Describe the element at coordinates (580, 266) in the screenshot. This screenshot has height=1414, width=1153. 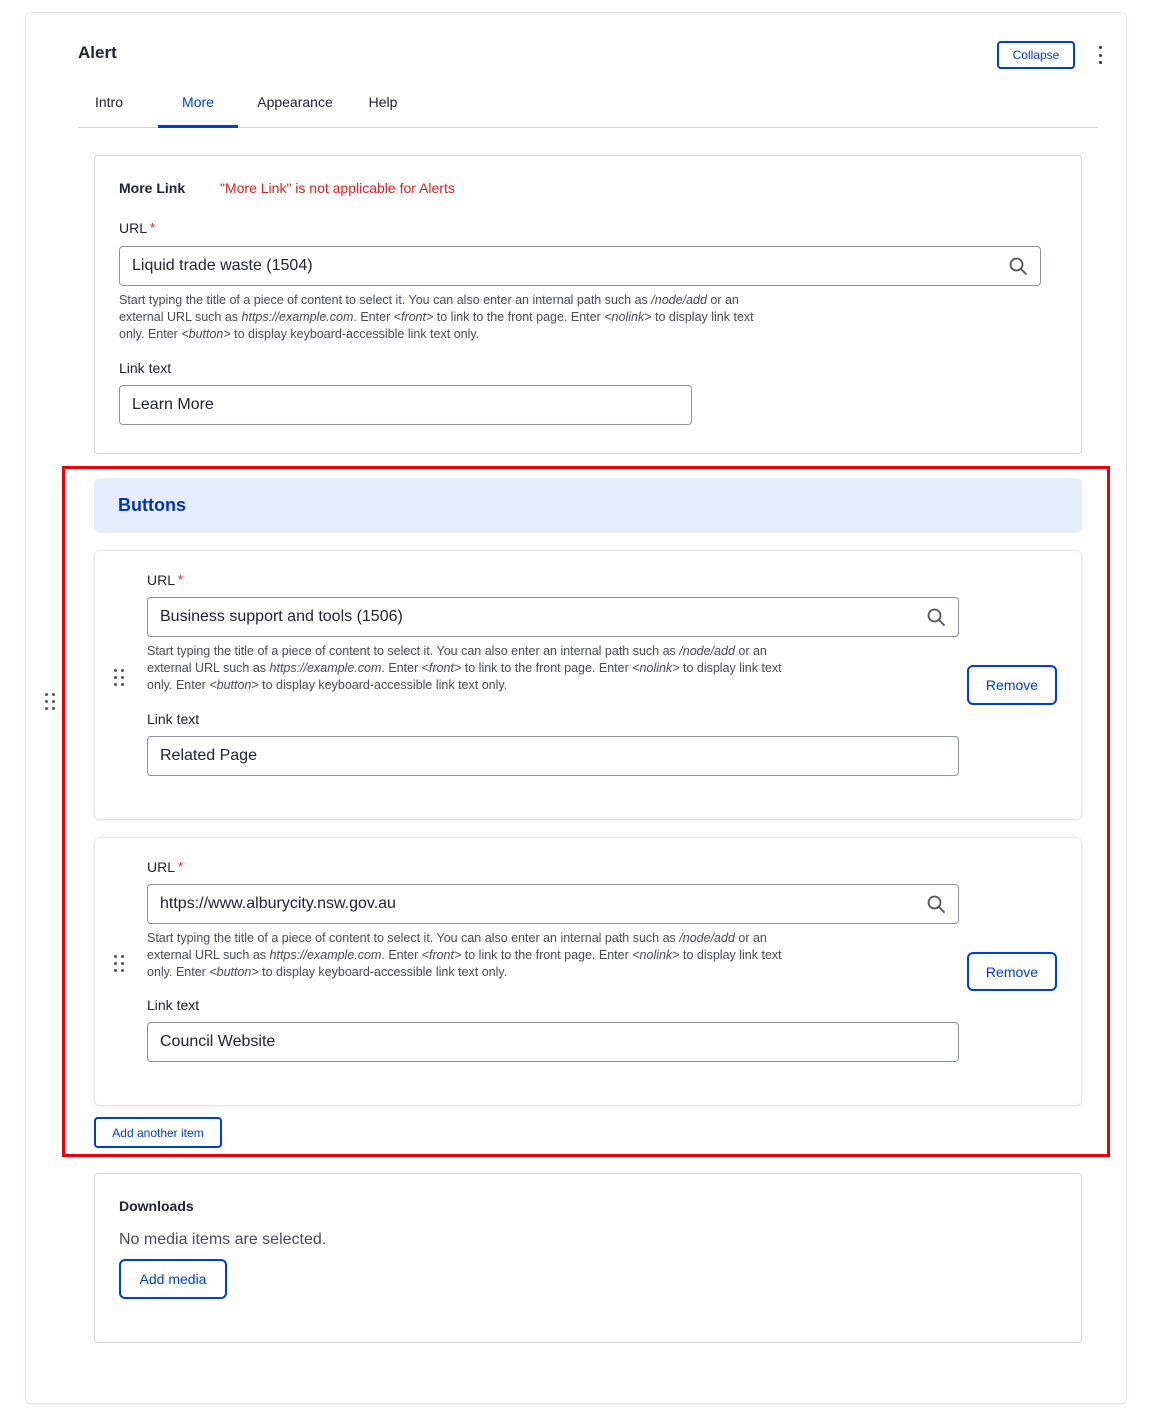
I see `more-link-url-input: Liquid trade waste (1504)` at that location.